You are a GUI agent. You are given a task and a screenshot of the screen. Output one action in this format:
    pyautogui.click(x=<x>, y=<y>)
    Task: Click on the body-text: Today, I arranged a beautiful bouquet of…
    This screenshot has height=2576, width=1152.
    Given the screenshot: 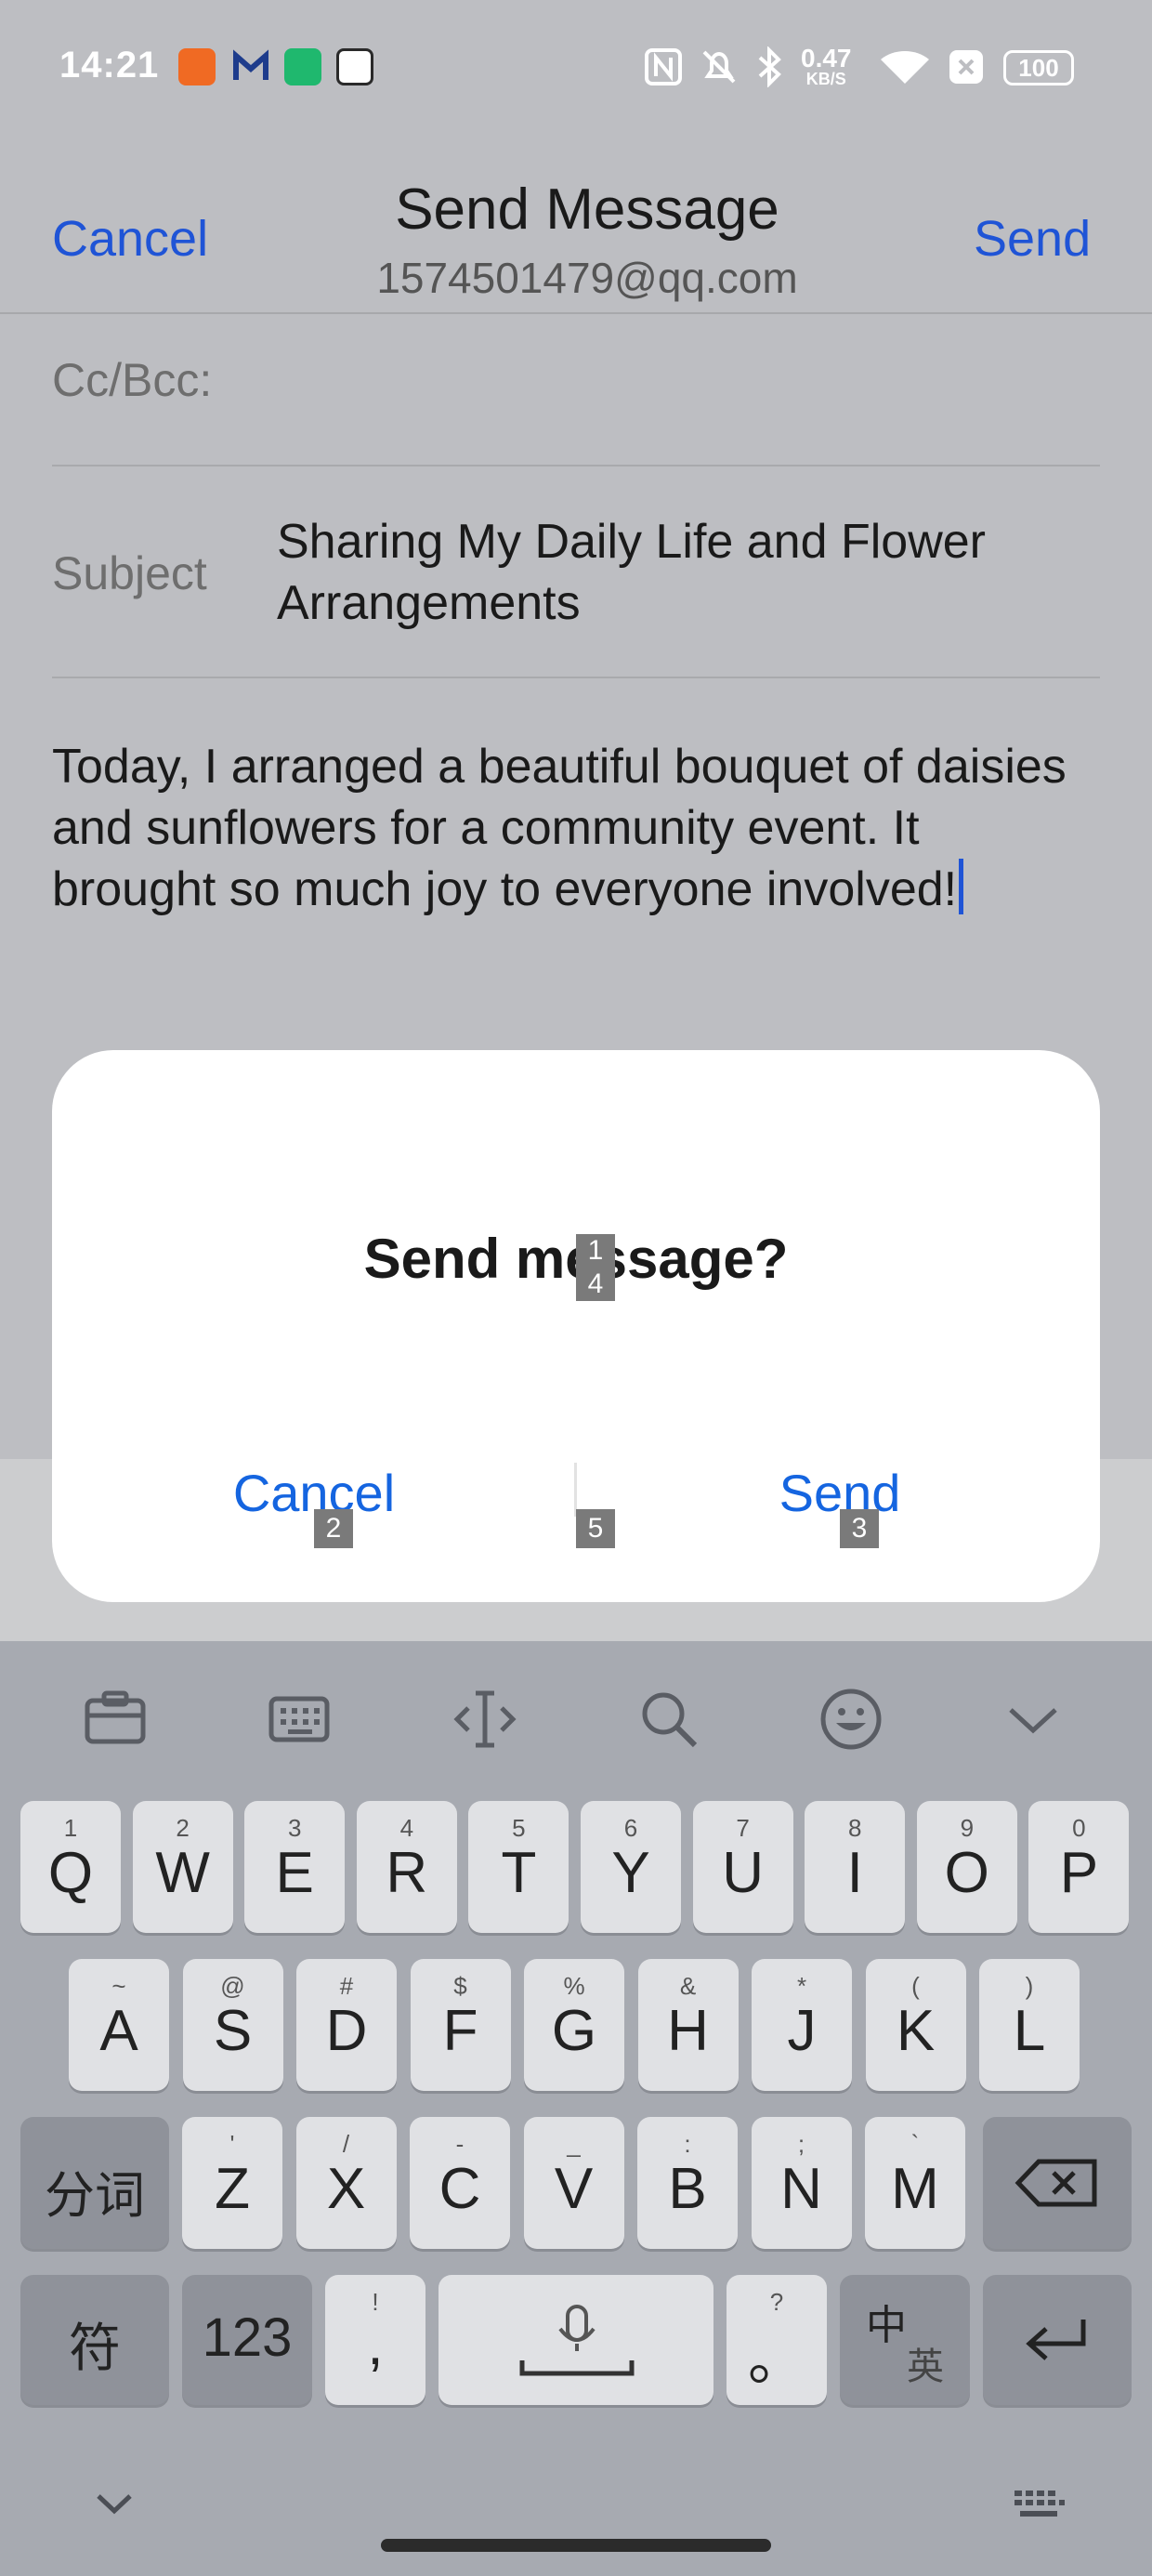 What is the action you would take?
    pyautogui.click(x=559, y=828)
    